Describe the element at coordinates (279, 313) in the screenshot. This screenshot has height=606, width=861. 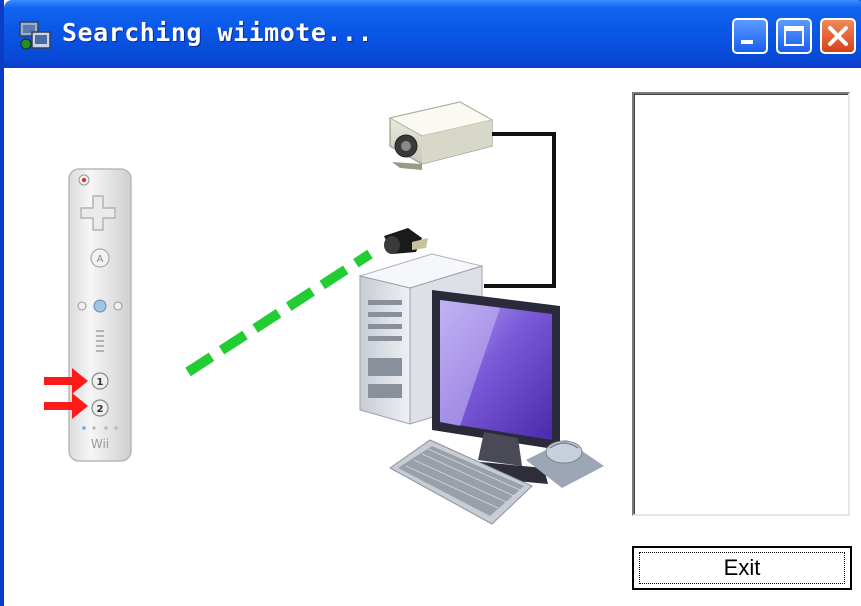
I see `bluetooth-signal-line` at that location.